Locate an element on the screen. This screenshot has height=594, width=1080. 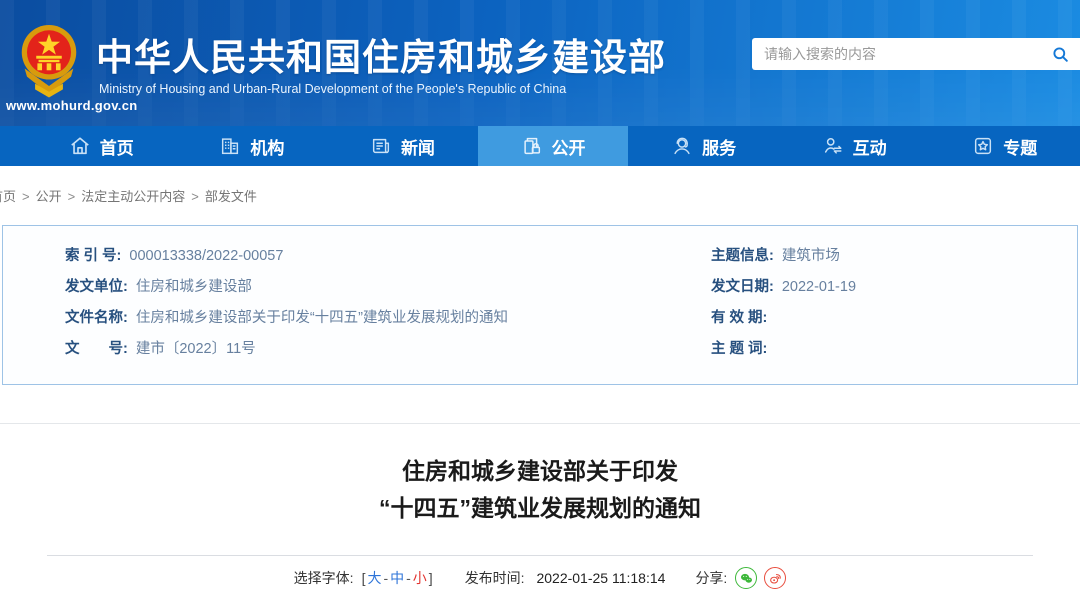
meta-label: 索 引 号: is located at coordinates (93, 256).